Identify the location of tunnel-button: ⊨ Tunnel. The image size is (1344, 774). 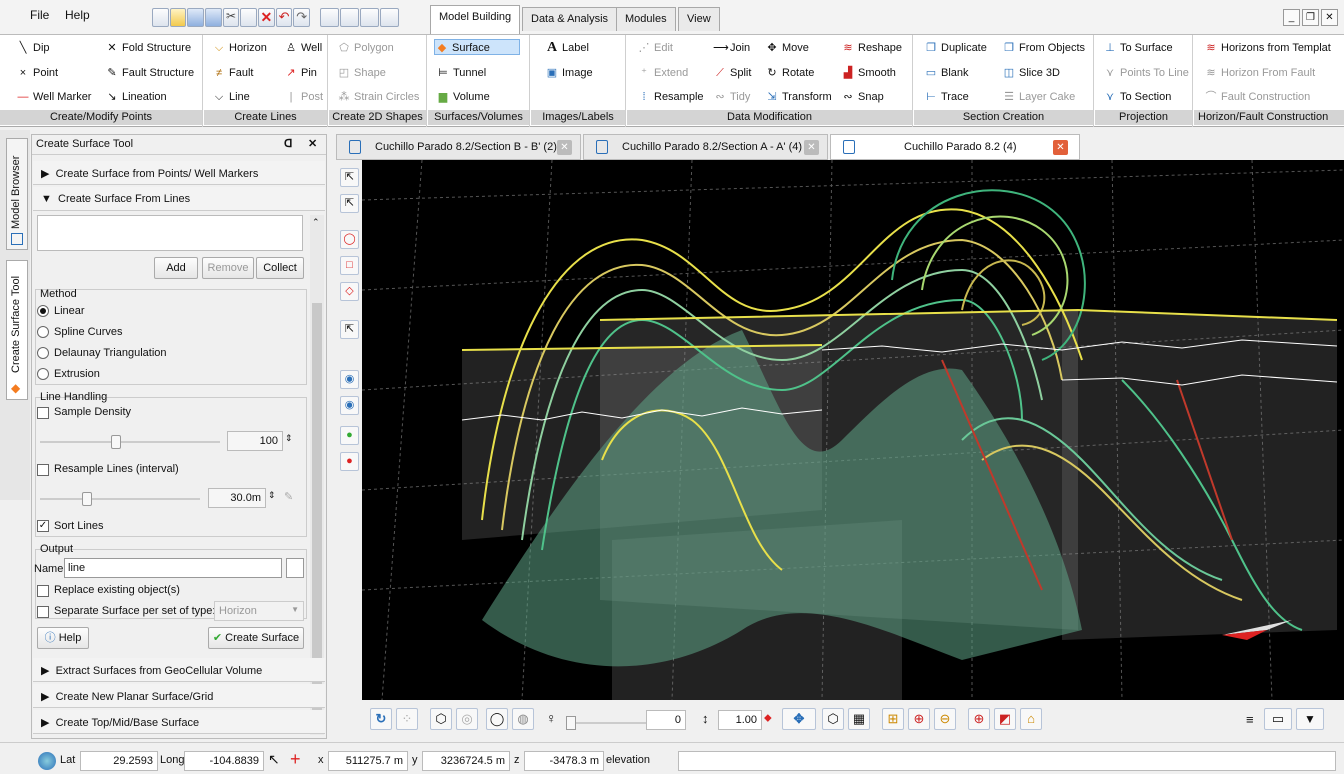
(461, 73).